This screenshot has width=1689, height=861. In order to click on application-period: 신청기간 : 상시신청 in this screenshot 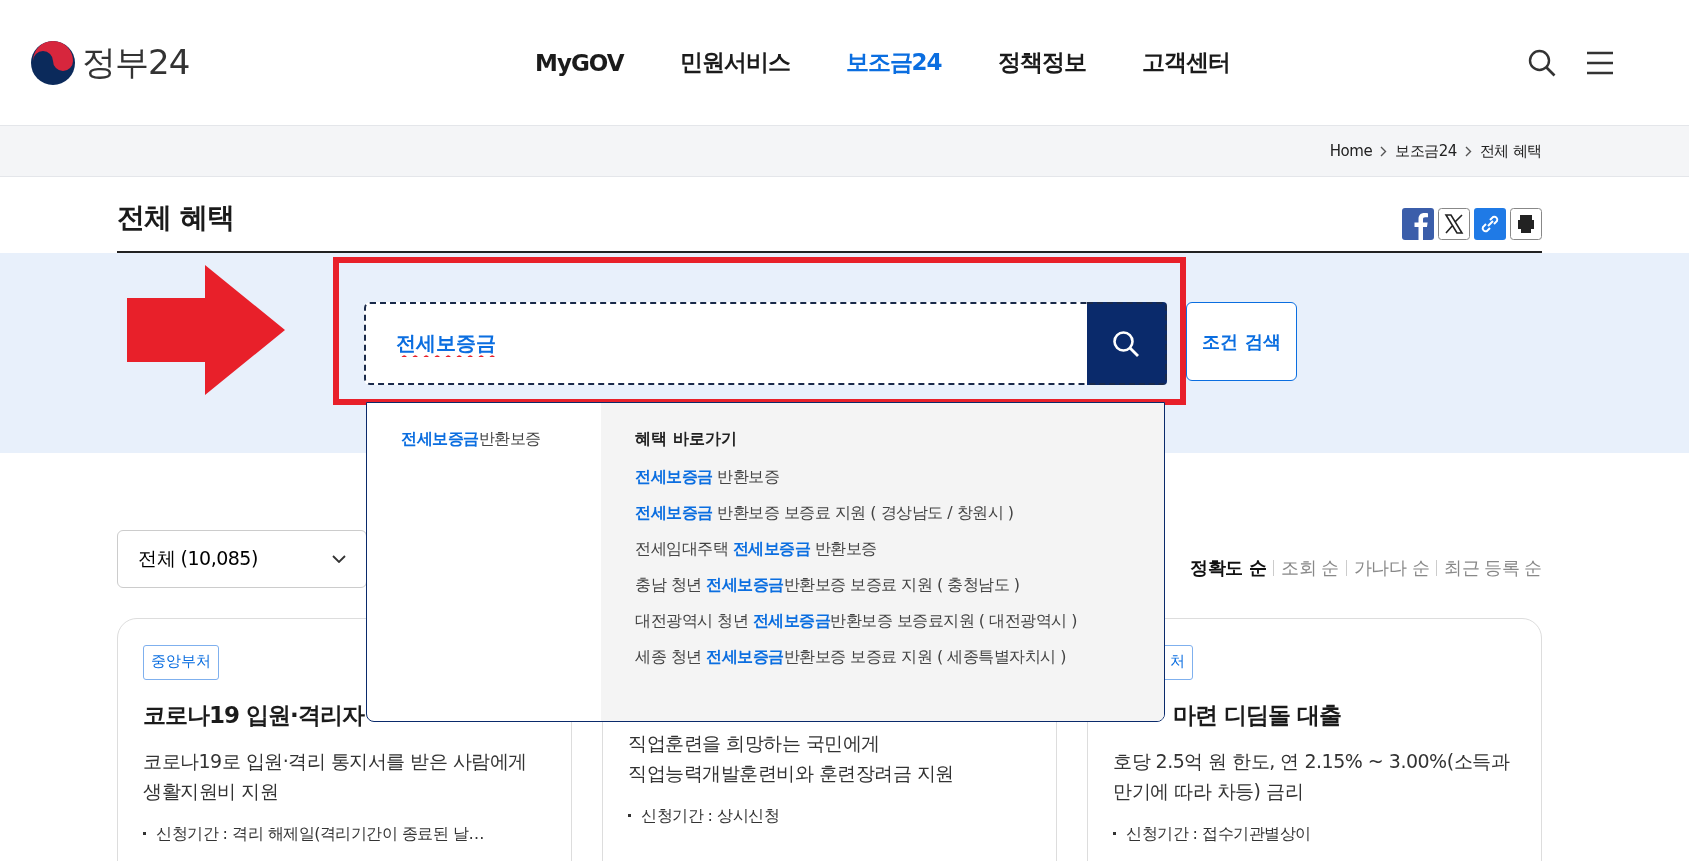, I will do `click(704, 816)`.